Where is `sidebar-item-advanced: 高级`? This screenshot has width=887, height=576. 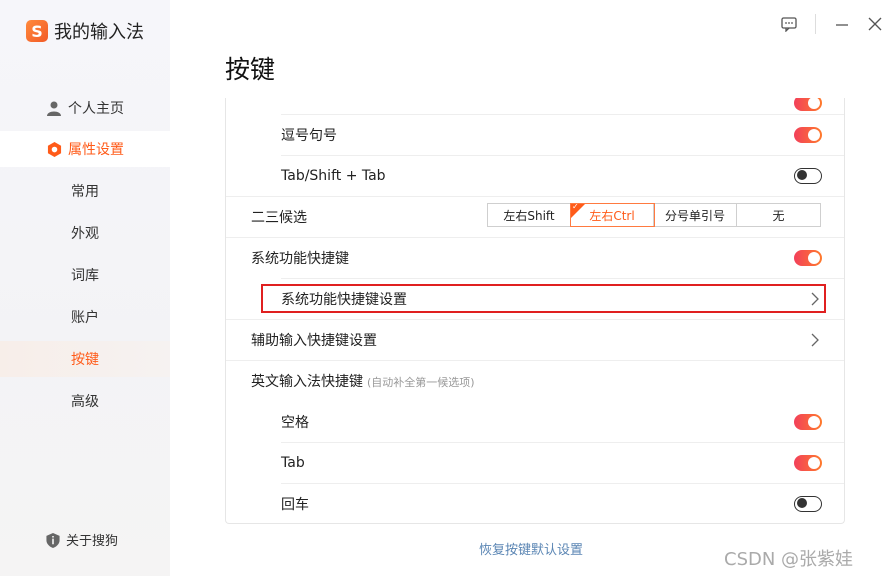
sidebar-item-advanced: 高级 is located at coordinates (85, 401).